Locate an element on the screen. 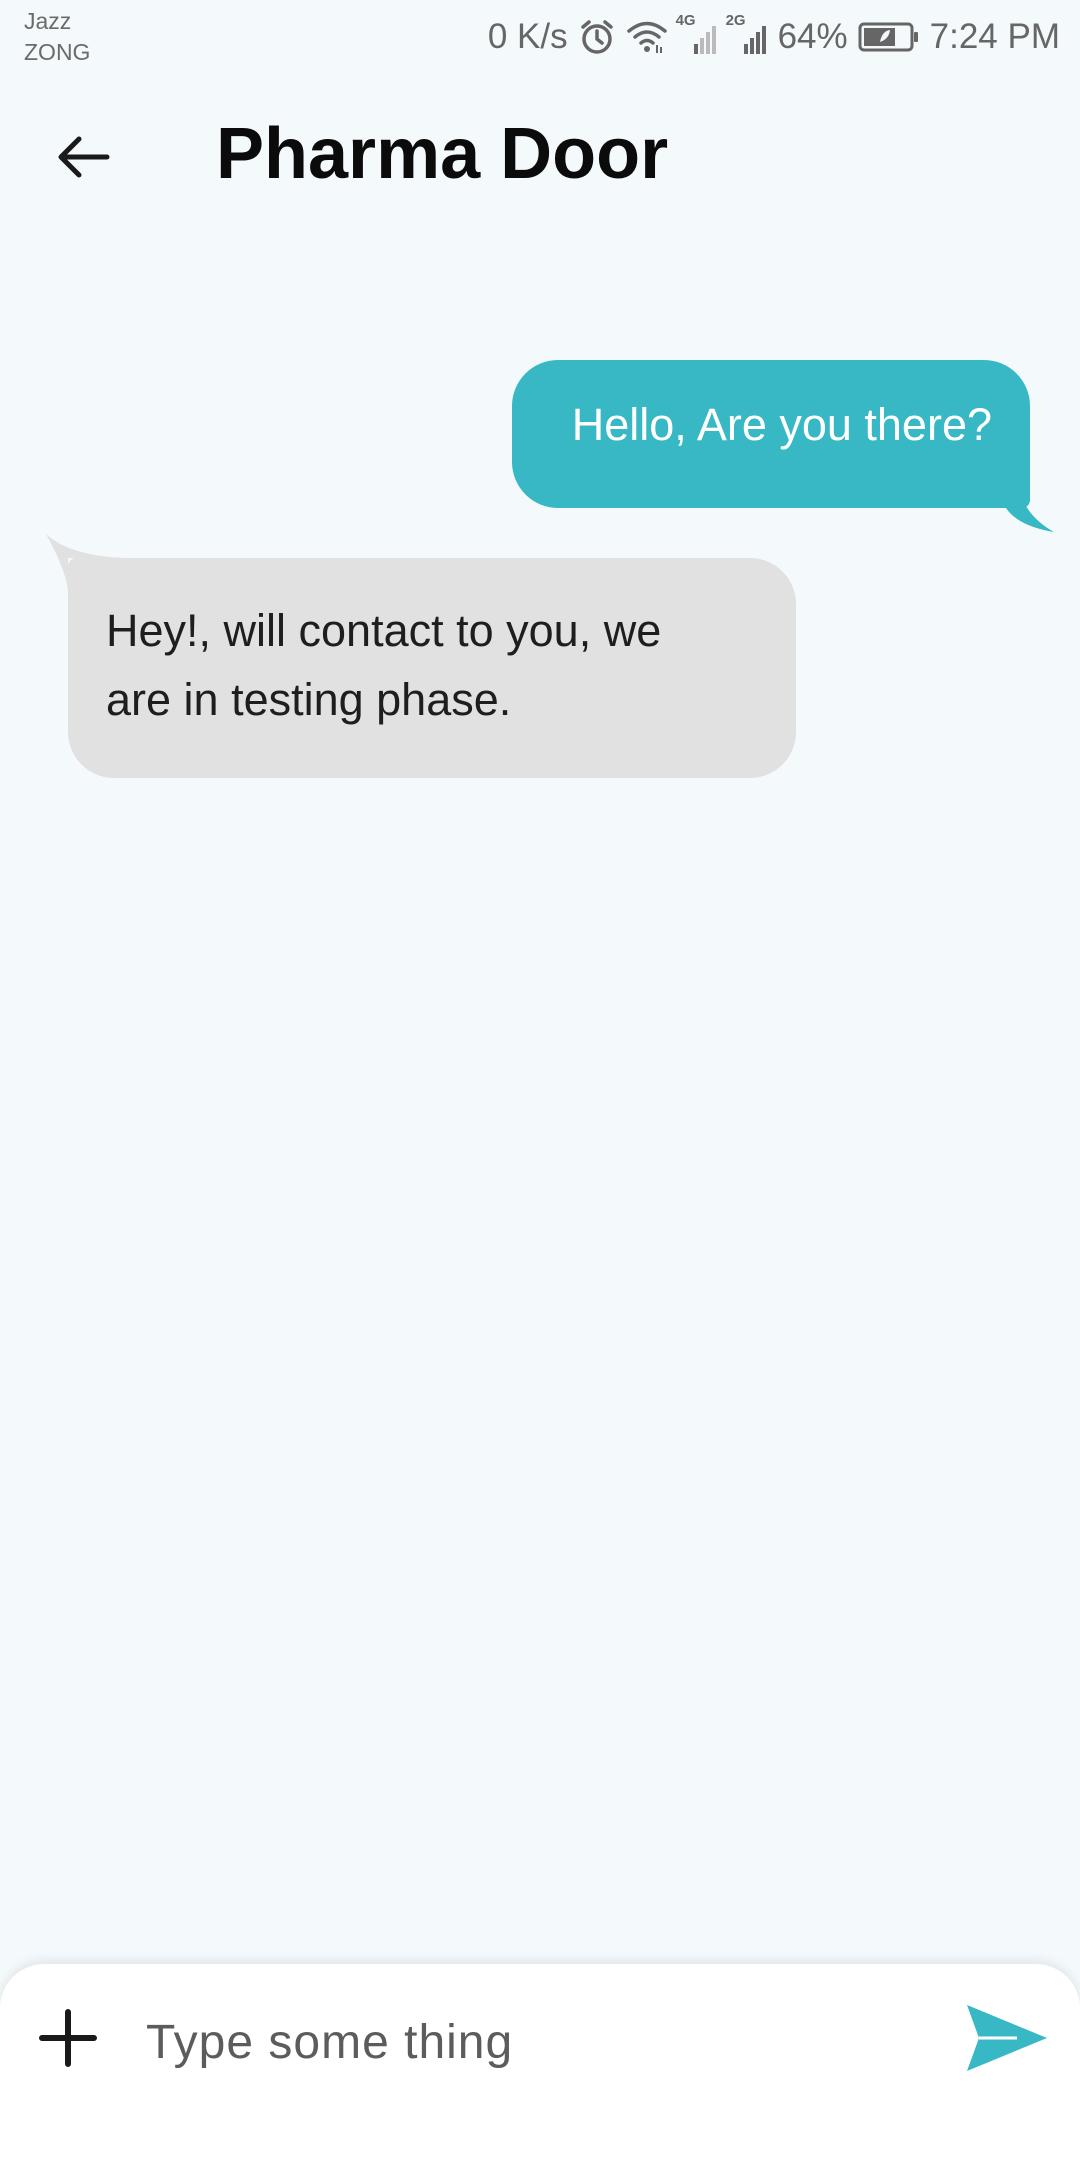  battery-percent: 64% is located at coordinates (812, 36).